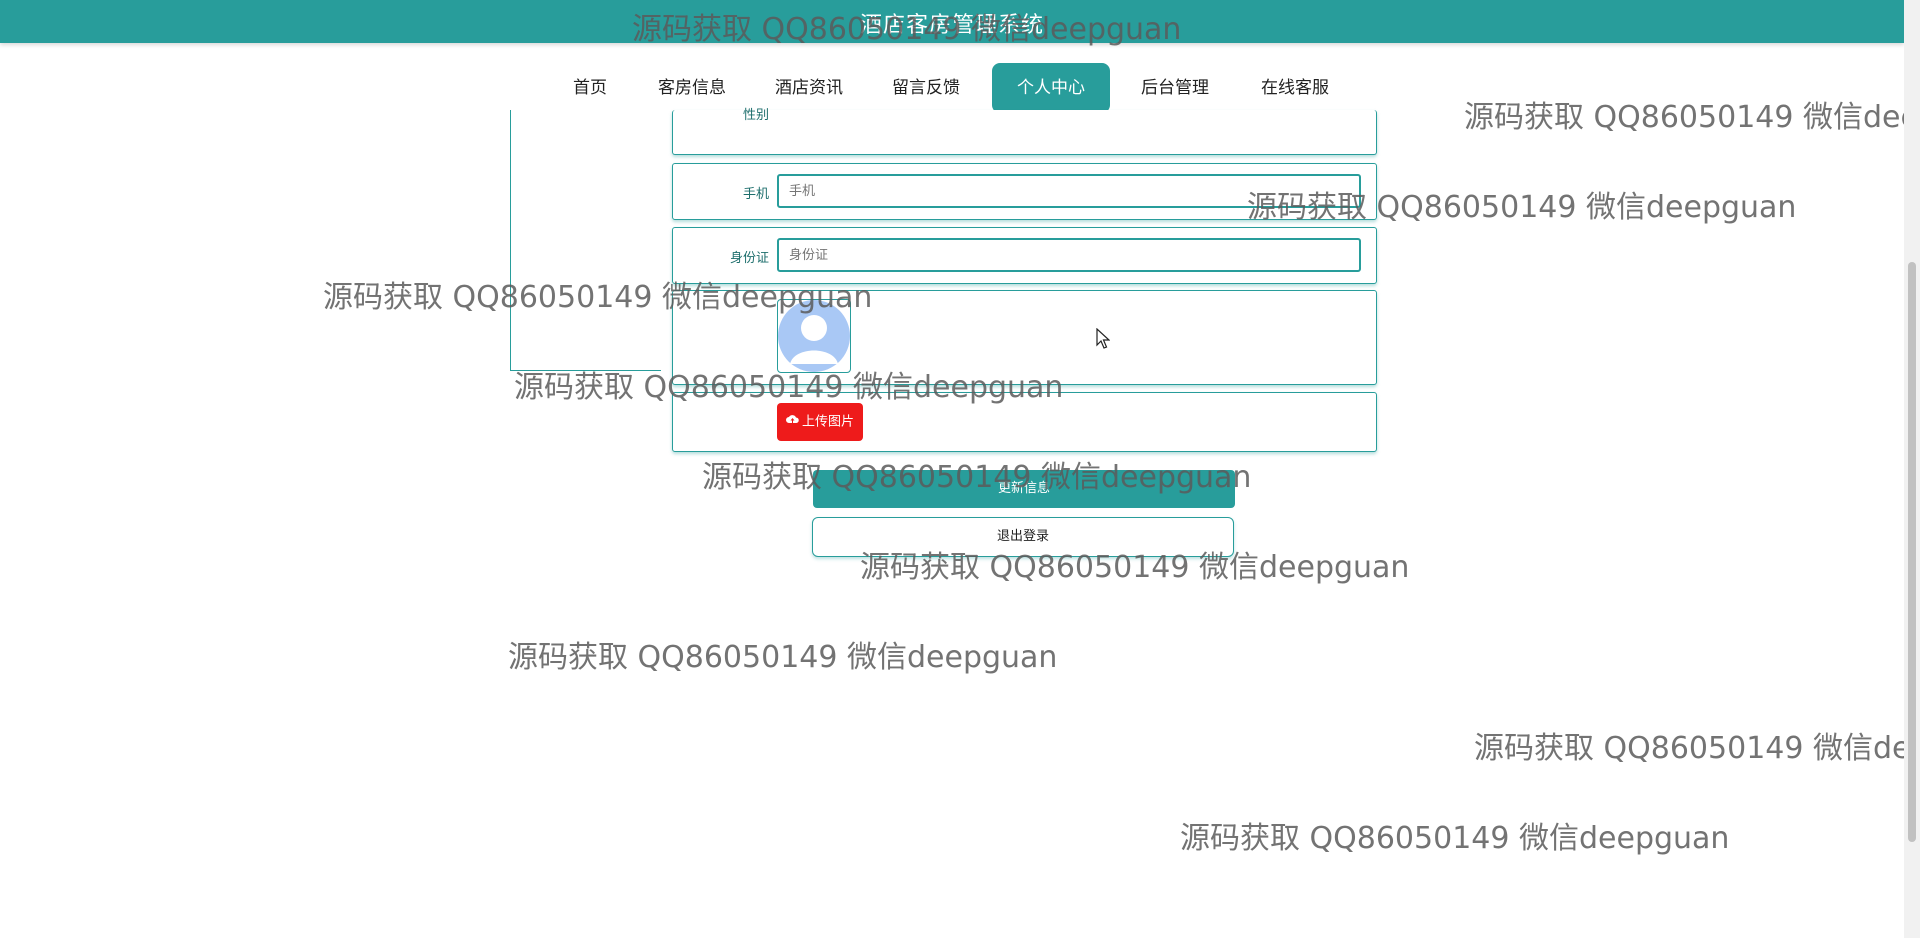  I want to click on top-header-bar: 酒店客房管理系统, so click(952, 21).